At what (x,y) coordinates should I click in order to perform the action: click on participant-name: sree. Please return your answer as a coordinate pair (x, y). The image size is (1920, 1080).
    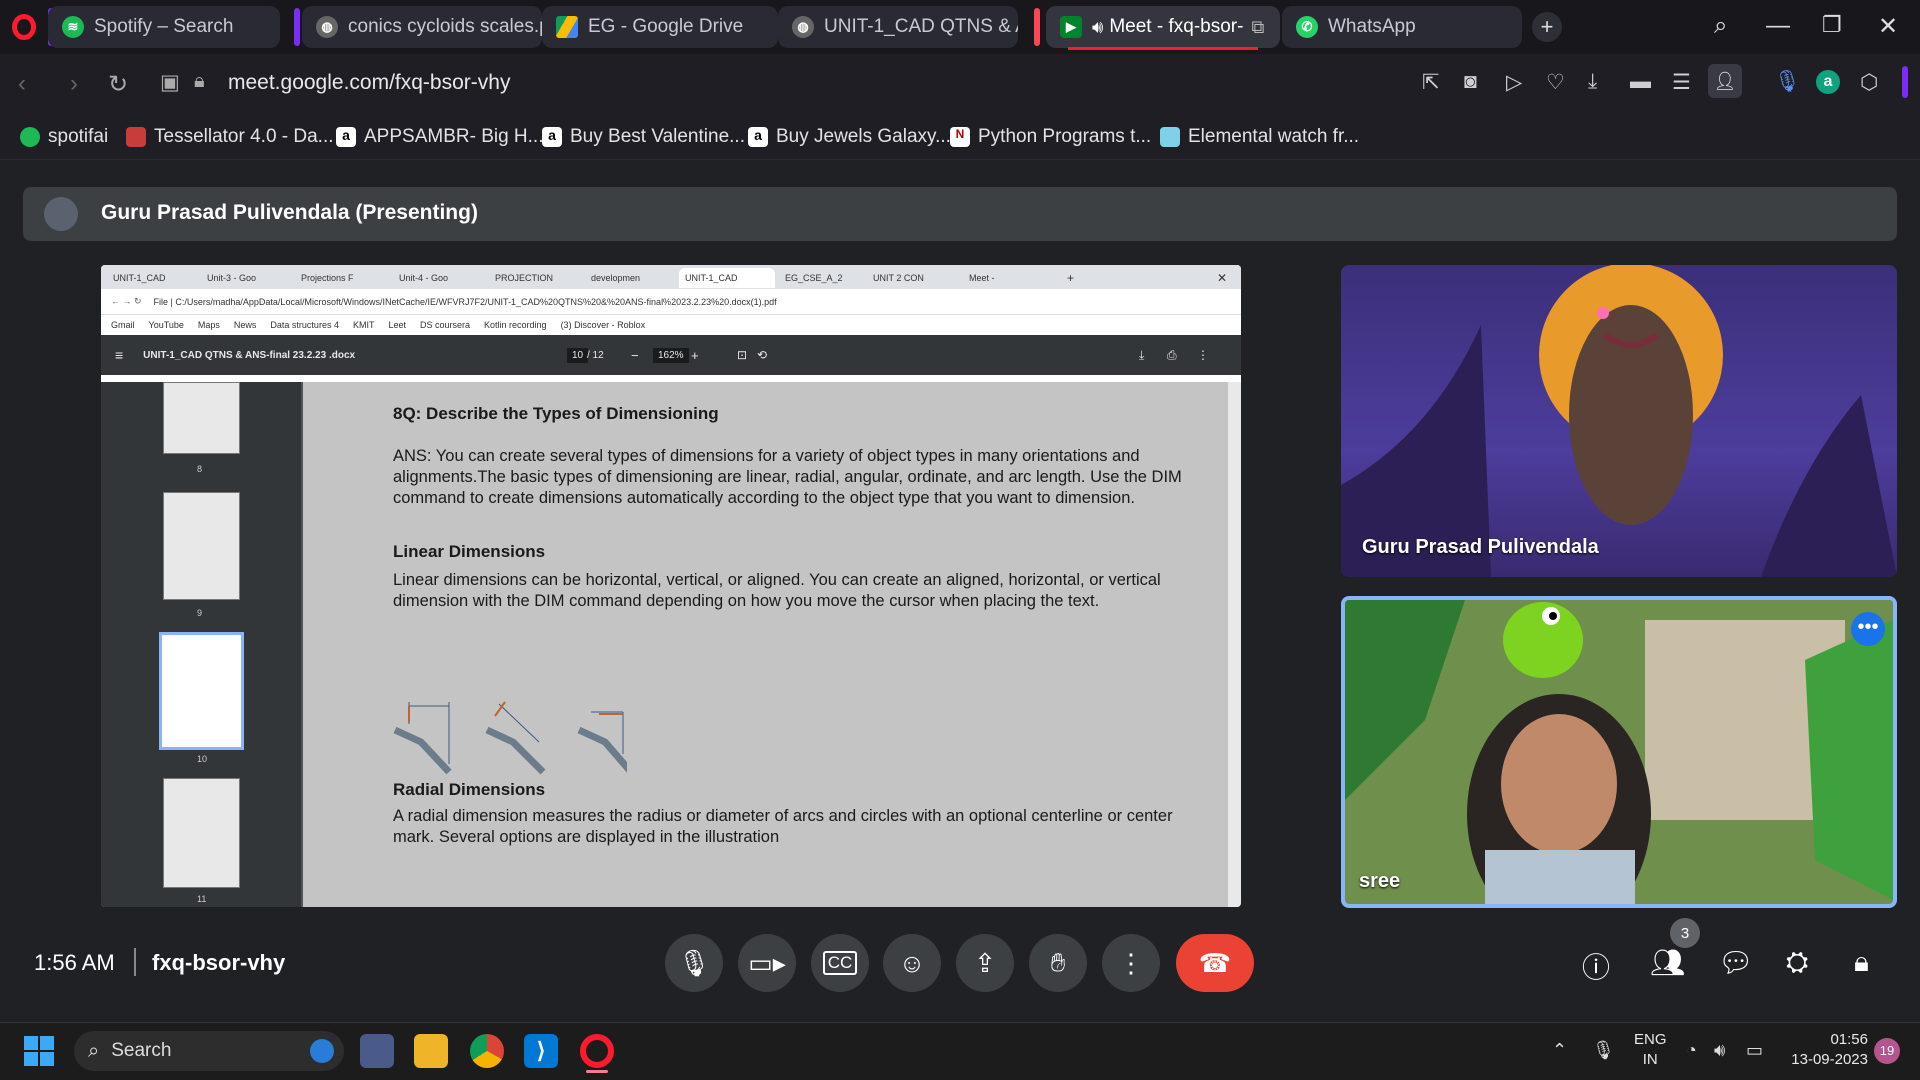
    Looking at the image, I should click on (1380, 881).